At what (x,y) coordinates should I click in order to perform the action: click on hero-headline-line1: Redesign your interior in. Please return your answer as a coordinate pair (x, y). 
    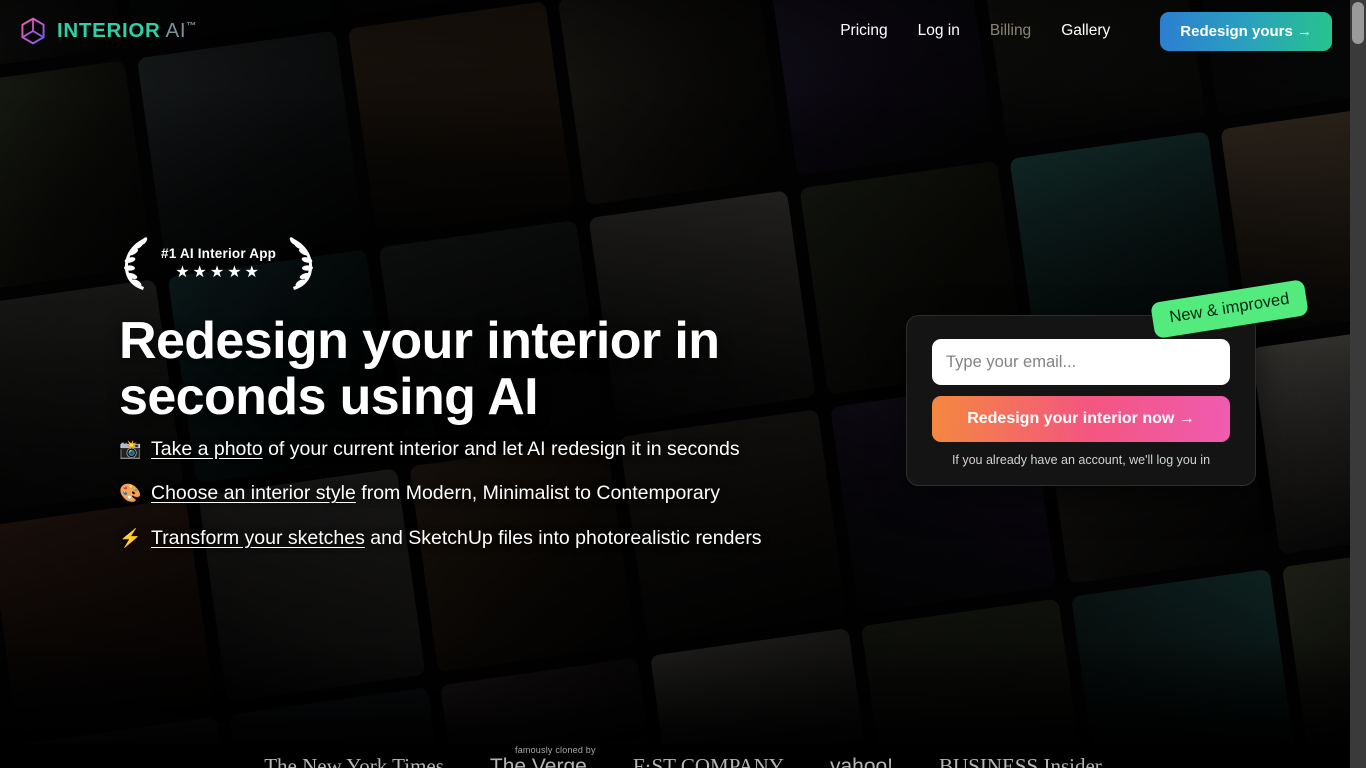
    Looking at the image, I should click on (419, 341).